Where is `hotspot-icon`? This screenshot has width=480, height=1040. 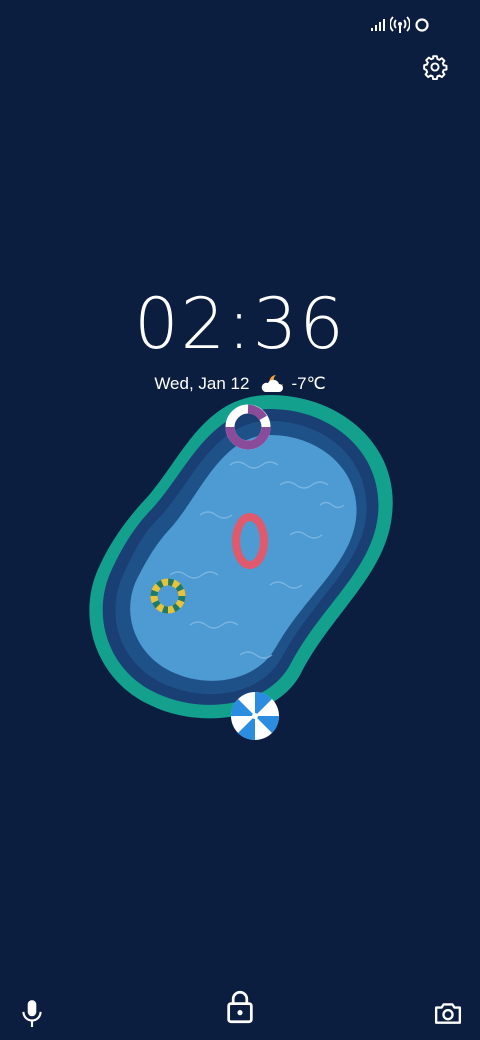 hotspot-icon is located at coordinates (400, 24).